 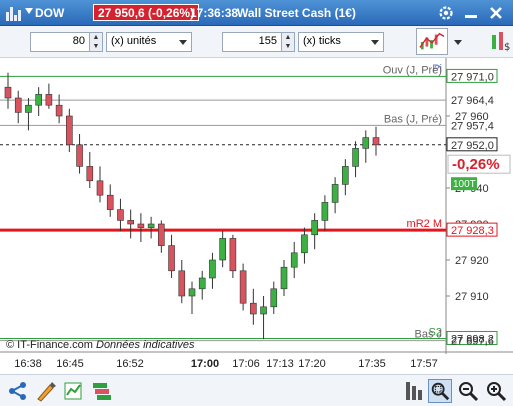 I want to click on zoom-reset-icon, so click(x=440, y=391).